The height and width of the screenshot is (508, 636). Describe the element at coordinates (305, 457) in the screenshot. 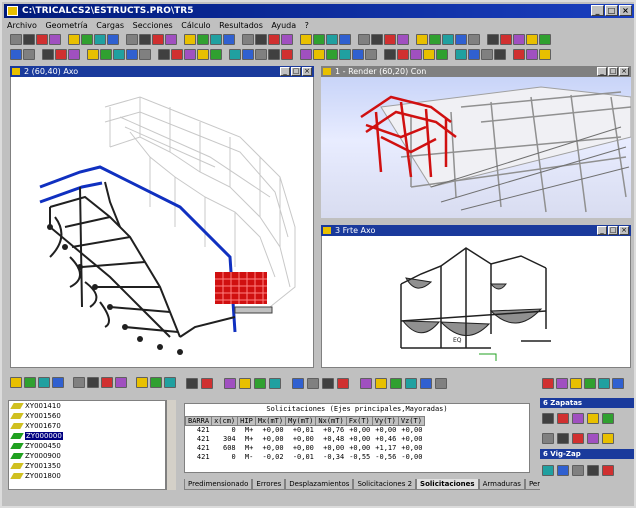

I see `table-row: 421 0 M- -0,02 -0,01 -0,34 -0,55 -0,56 -0,00` at that location.